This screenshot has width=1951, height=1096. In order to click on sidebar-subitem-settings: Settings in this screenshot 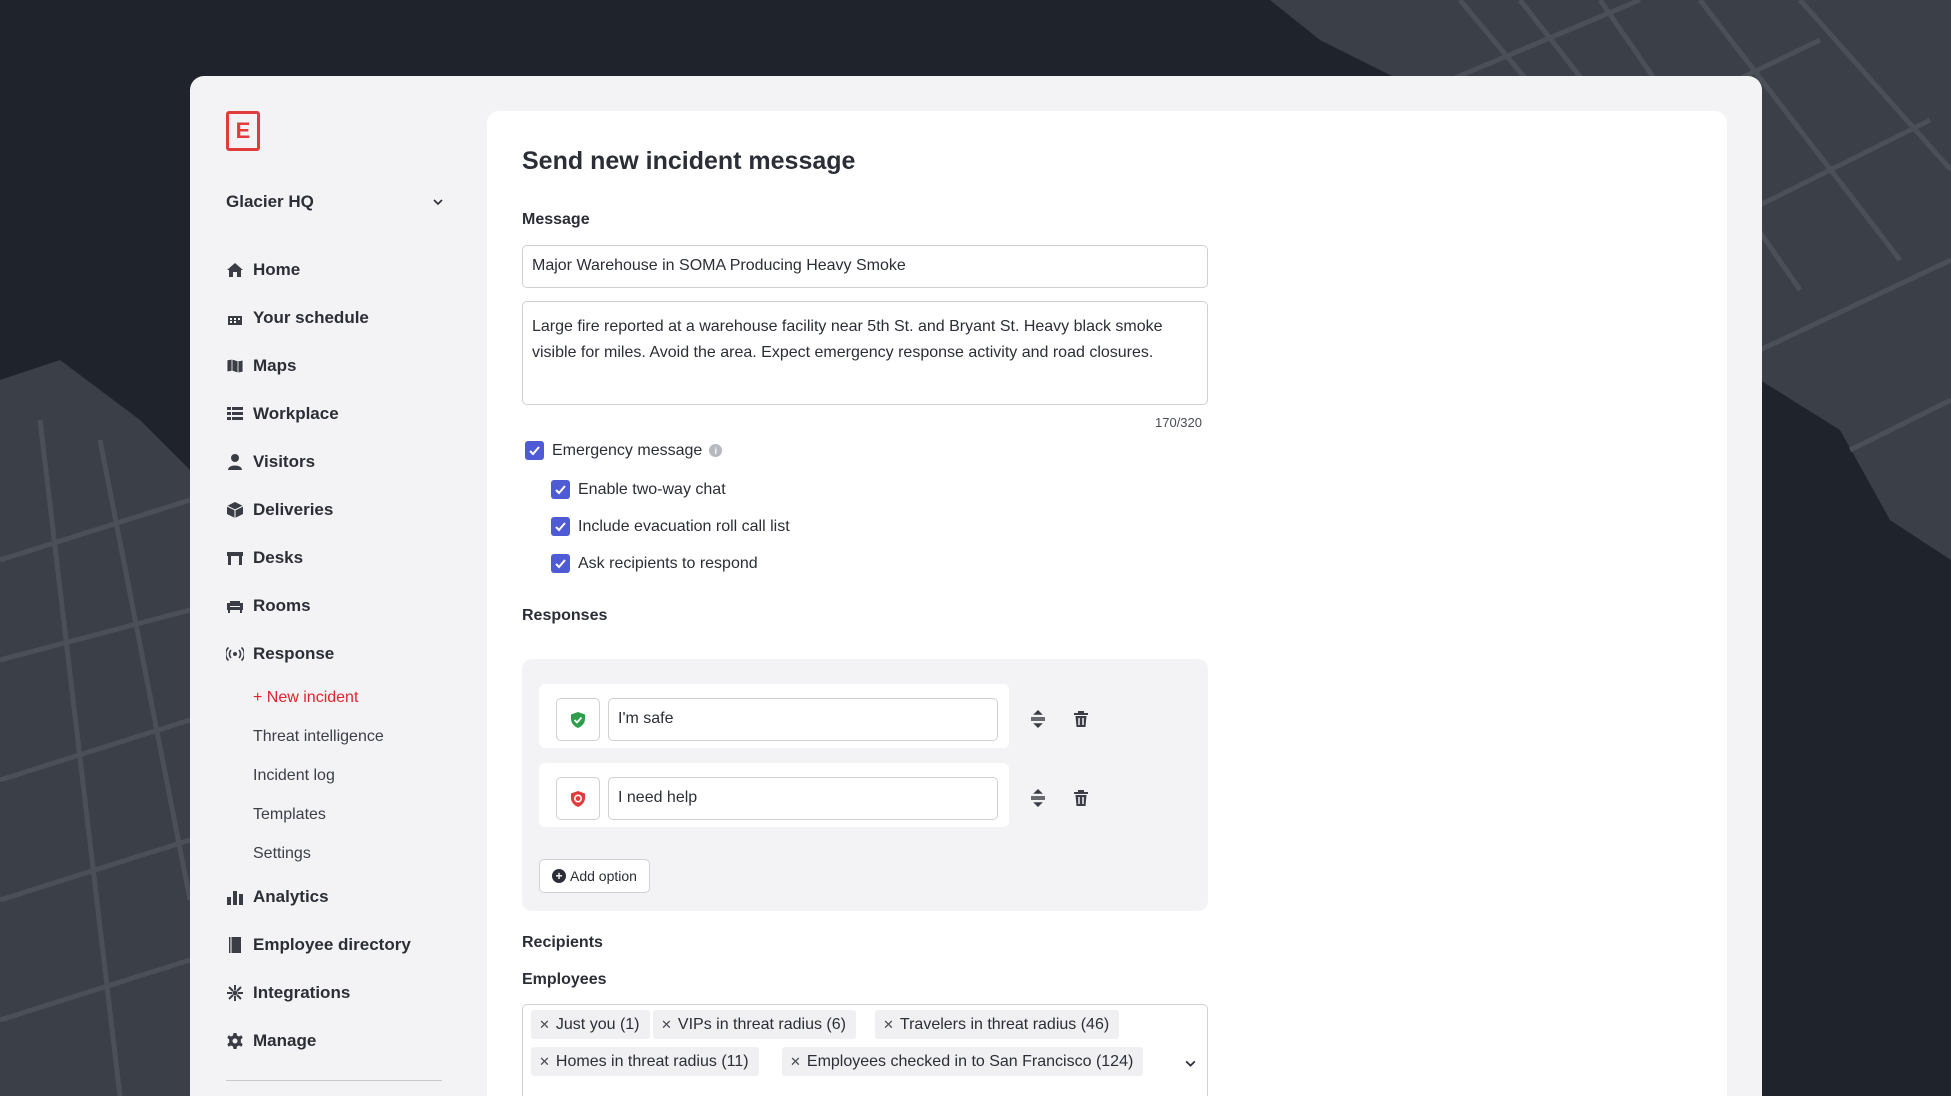, I will do `click(346, 853)`.